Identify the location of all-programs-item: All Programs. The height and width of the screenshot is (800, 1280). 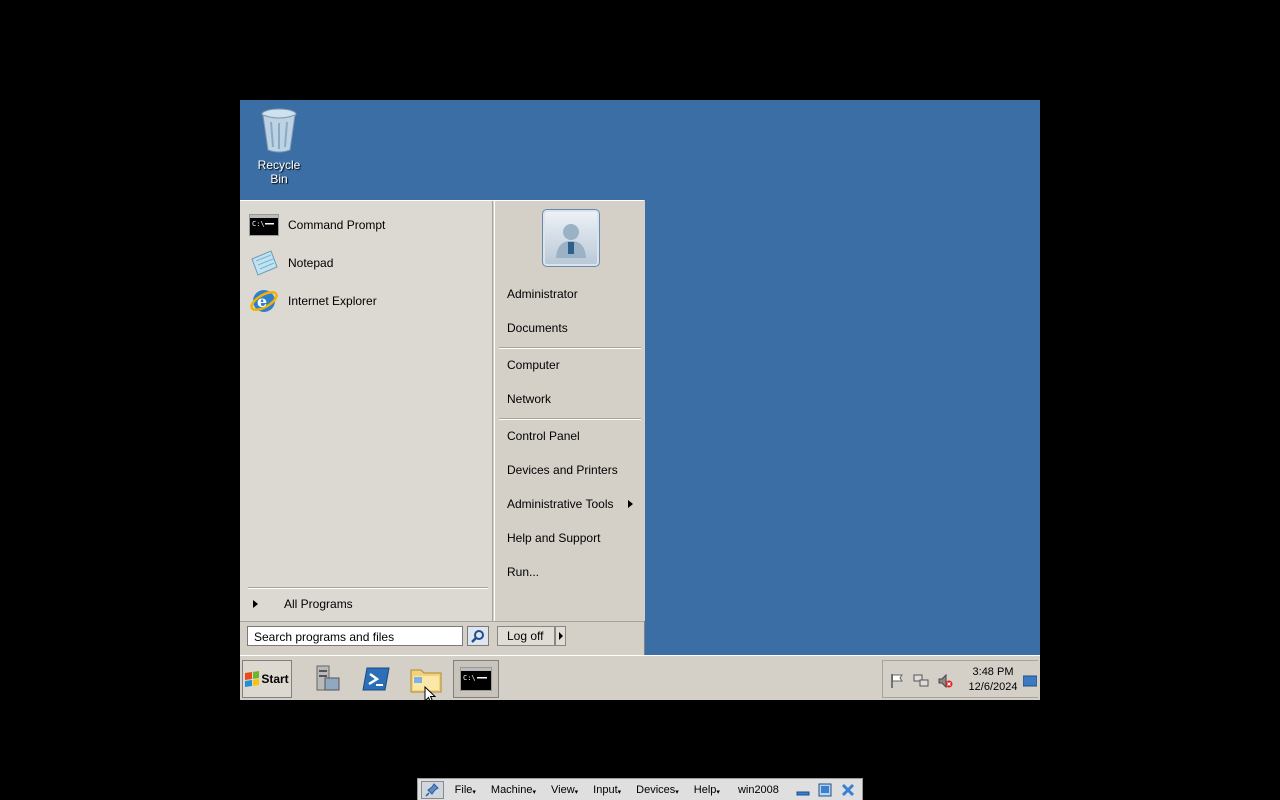
(368, 604).